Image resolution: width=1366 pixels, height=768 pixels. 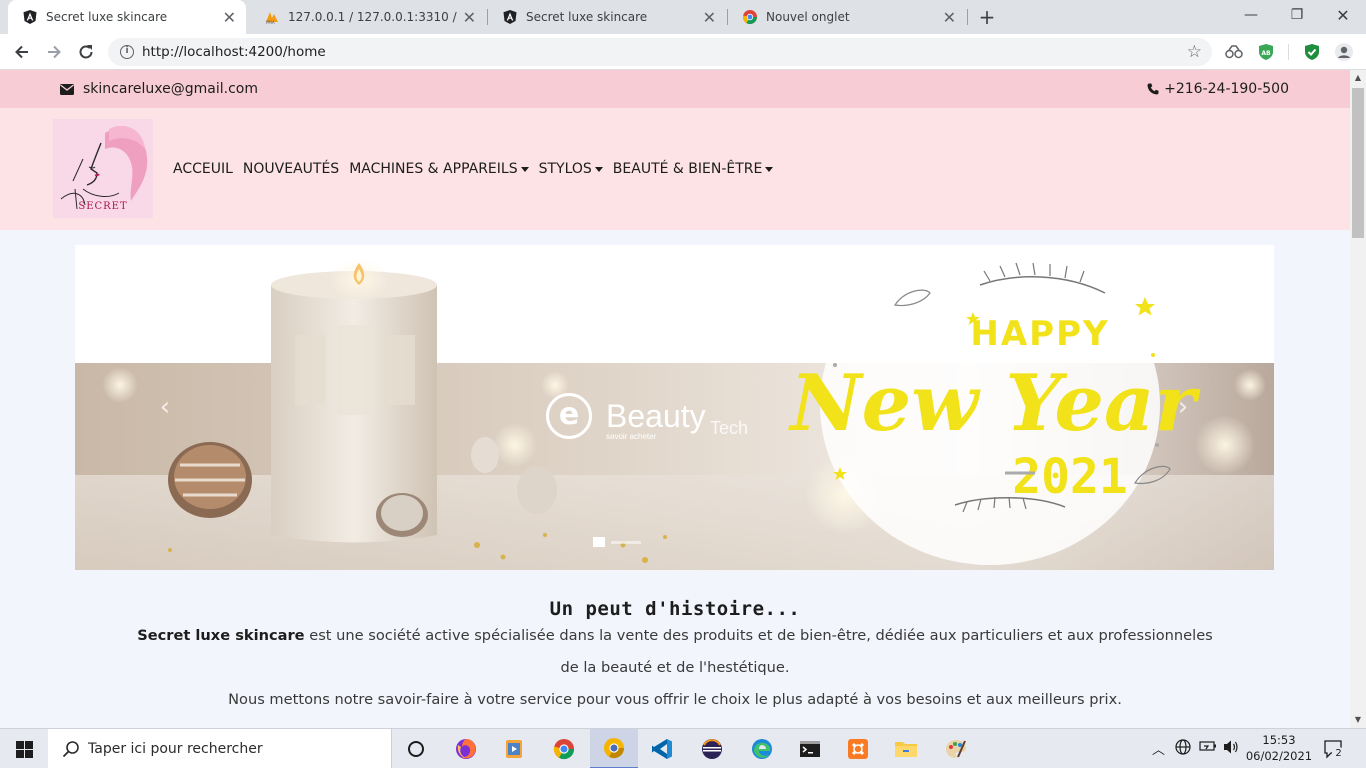 What do you see at coordinates (270, 22) in the screenshot?
I see `svg-text: PMA` at bounding box center [270, 22].